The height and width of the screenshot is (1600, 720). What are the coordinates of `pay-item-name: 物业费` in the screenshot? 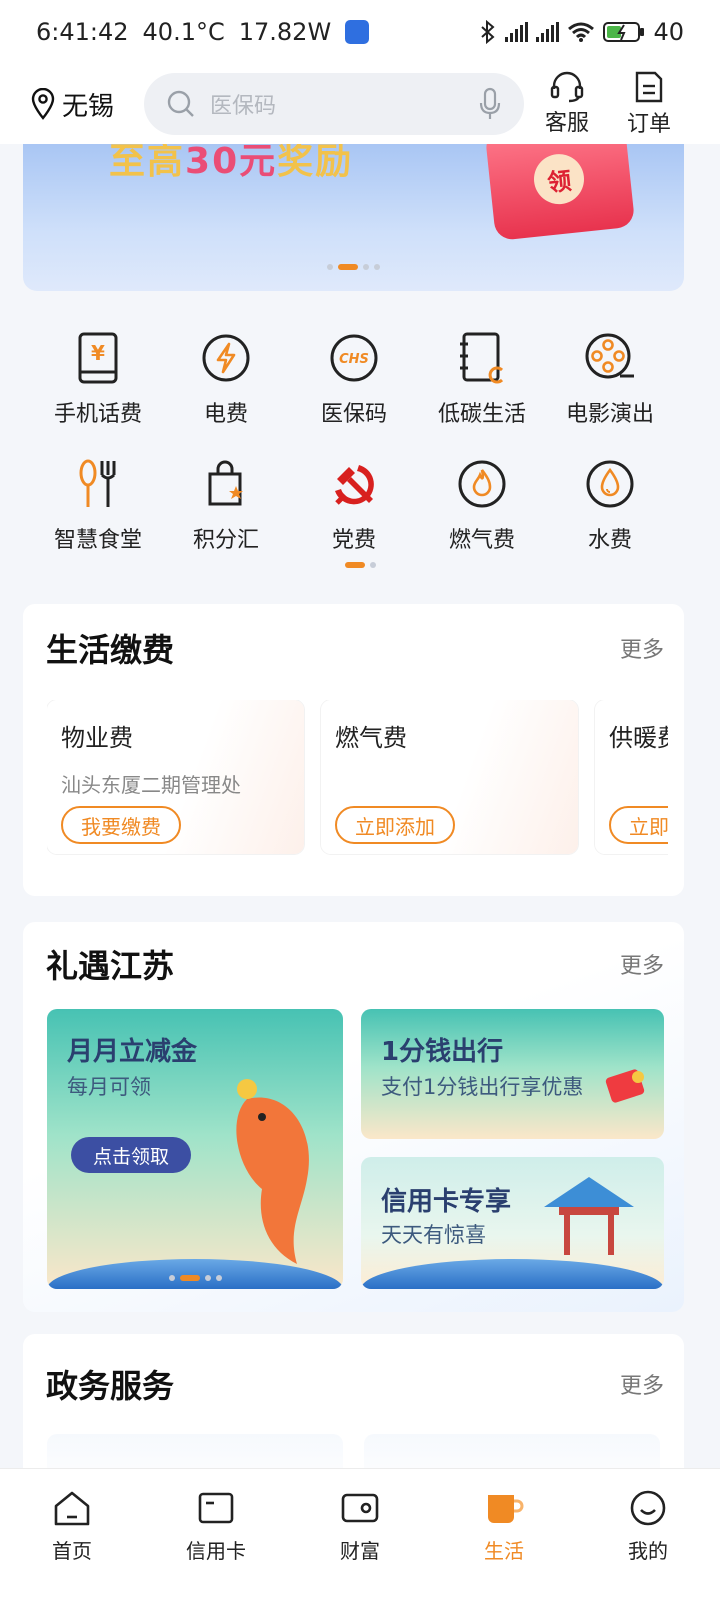 It's located at (97, 738).